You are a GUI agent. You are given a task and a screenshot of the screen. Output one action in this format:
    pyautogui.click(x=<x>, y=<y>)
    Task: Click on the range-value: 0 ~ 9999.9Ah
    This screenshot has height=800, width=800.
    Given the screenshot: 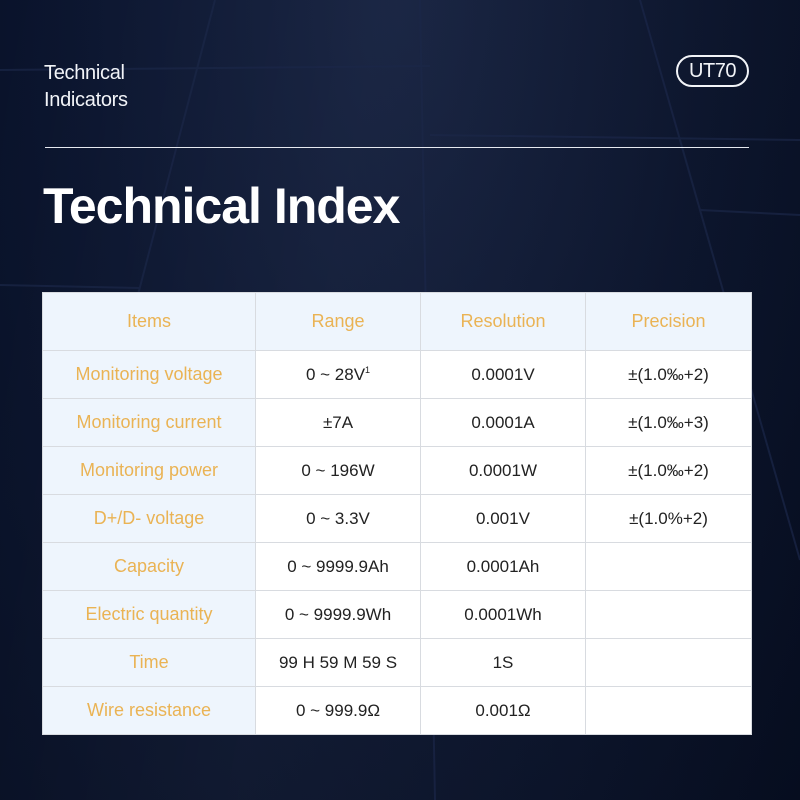 What is the action you would take?
    pyautogui.click(x=338, y=566)
    